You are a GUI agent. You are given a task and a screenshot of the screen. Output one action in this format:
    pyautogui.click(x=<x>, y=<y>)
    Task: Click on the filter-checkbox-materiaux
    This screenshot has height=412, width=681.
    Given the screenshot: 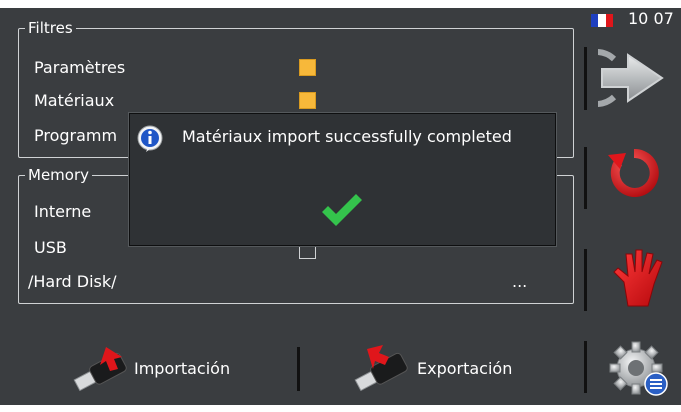 What is the action you would take?
    pyautogui.click(x=307, y=100)
    